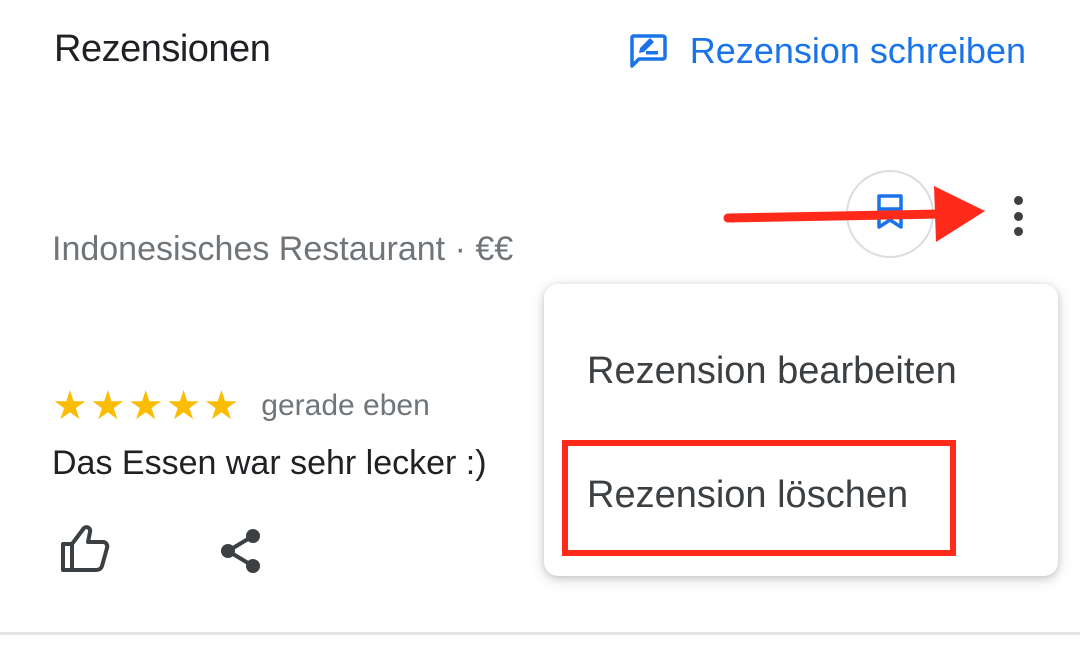  Describe the element at coordinates (162, 49) in the screenshot. I see `page-title: Rezensionen` at that location.